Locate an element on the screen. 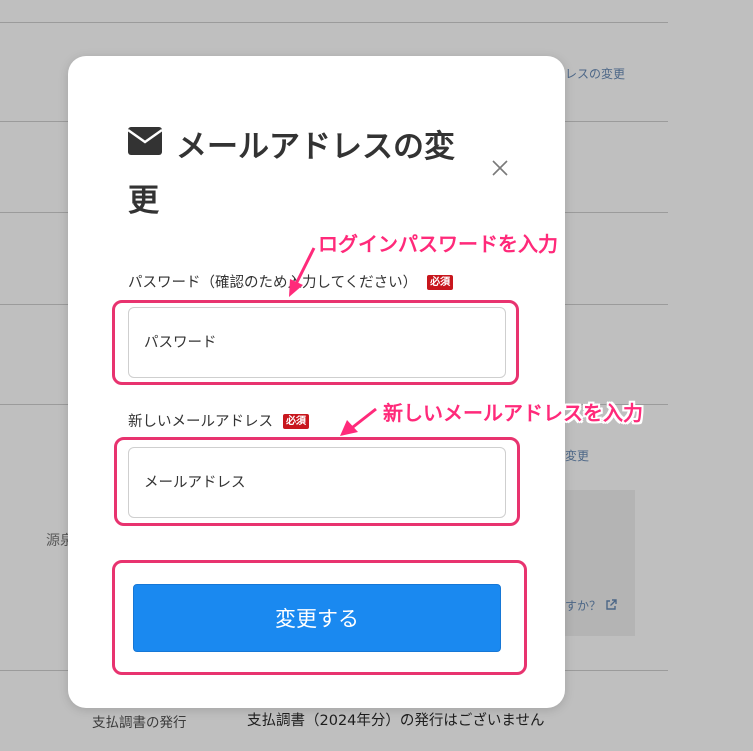  callout-password: ログインパスワードを入力 is located at coordinates (438, 244).